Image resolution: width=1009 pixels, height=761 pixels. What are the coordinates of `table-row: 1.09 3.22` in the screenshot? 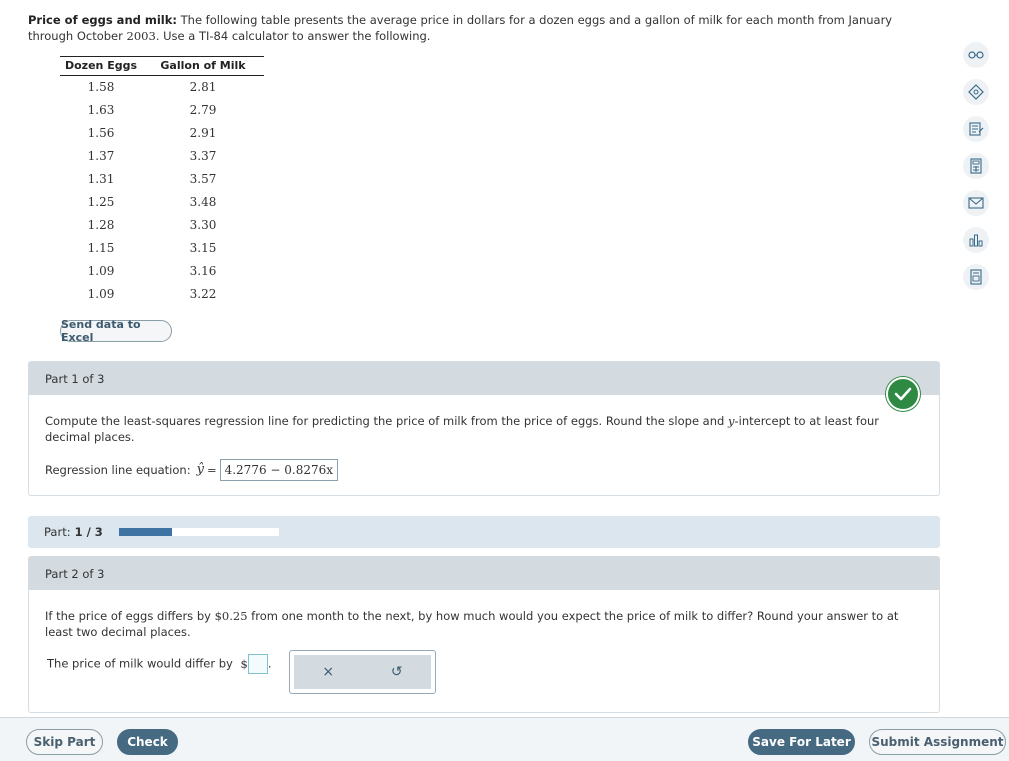 It's located at (162, 294).